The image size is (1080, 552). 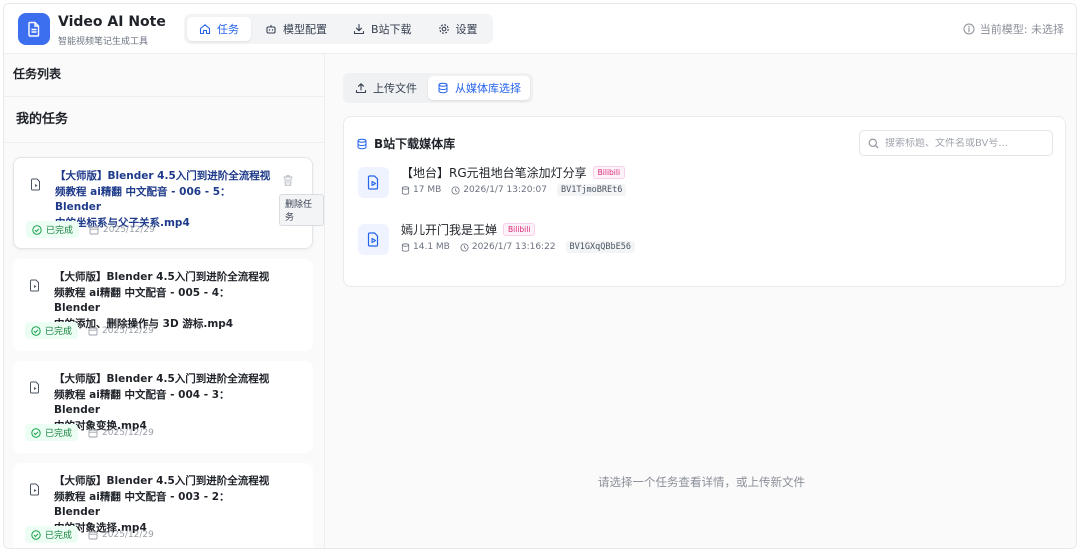 What do you see at coordinates (361, 88) in the screenshot?
I see `upload-icon` at bounding box center [361, 88].